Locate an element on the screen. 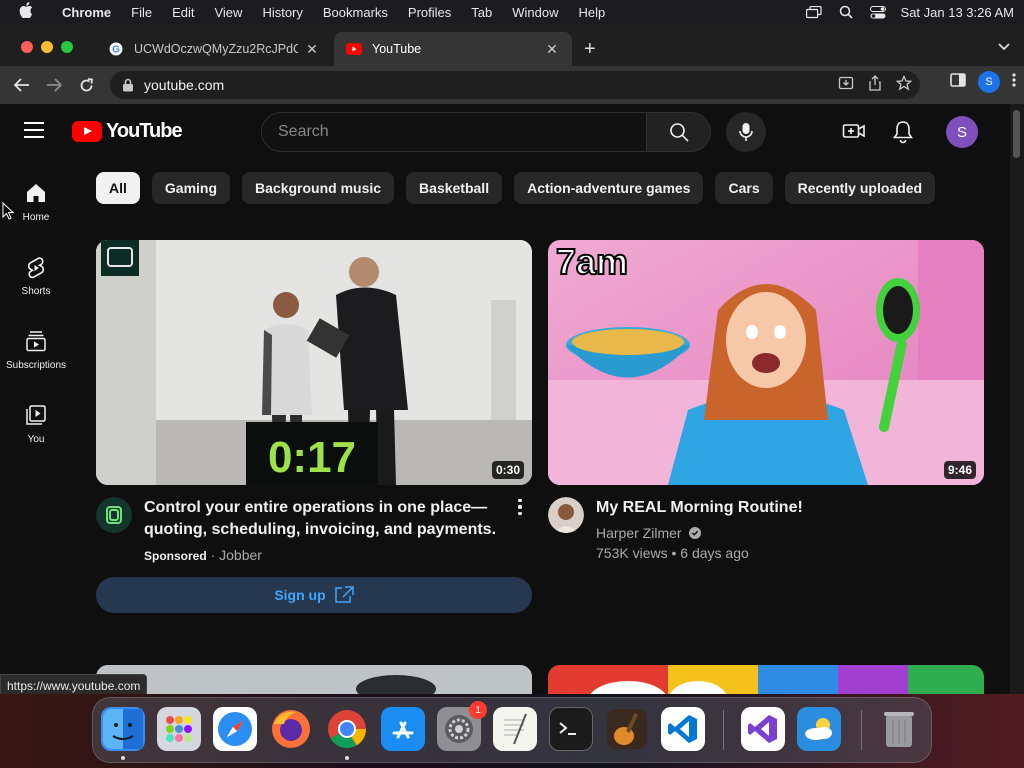 The height and width of the screenshot is (768, 1024). channel-name: Harper Zilmer is located at coordinates (639, 533).